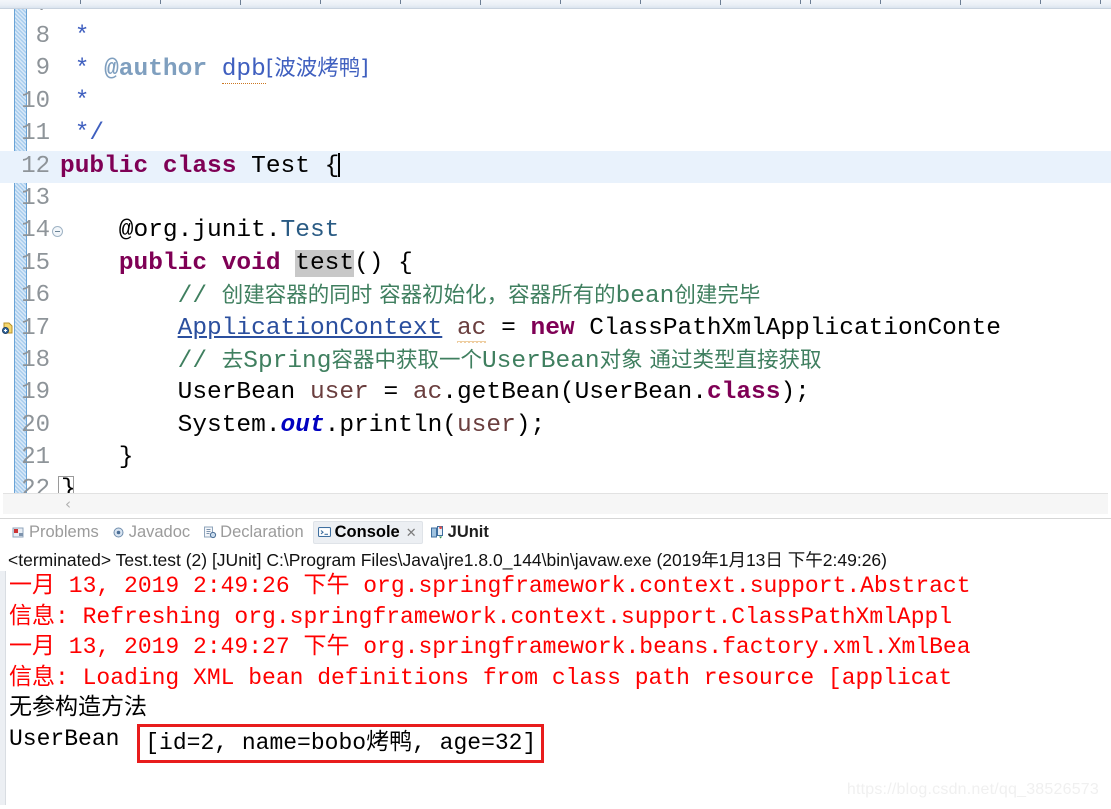  What do you see at coordinates (82, 134) in the screenshot?
I see `code-text: */` at bounding box center [82, 134].